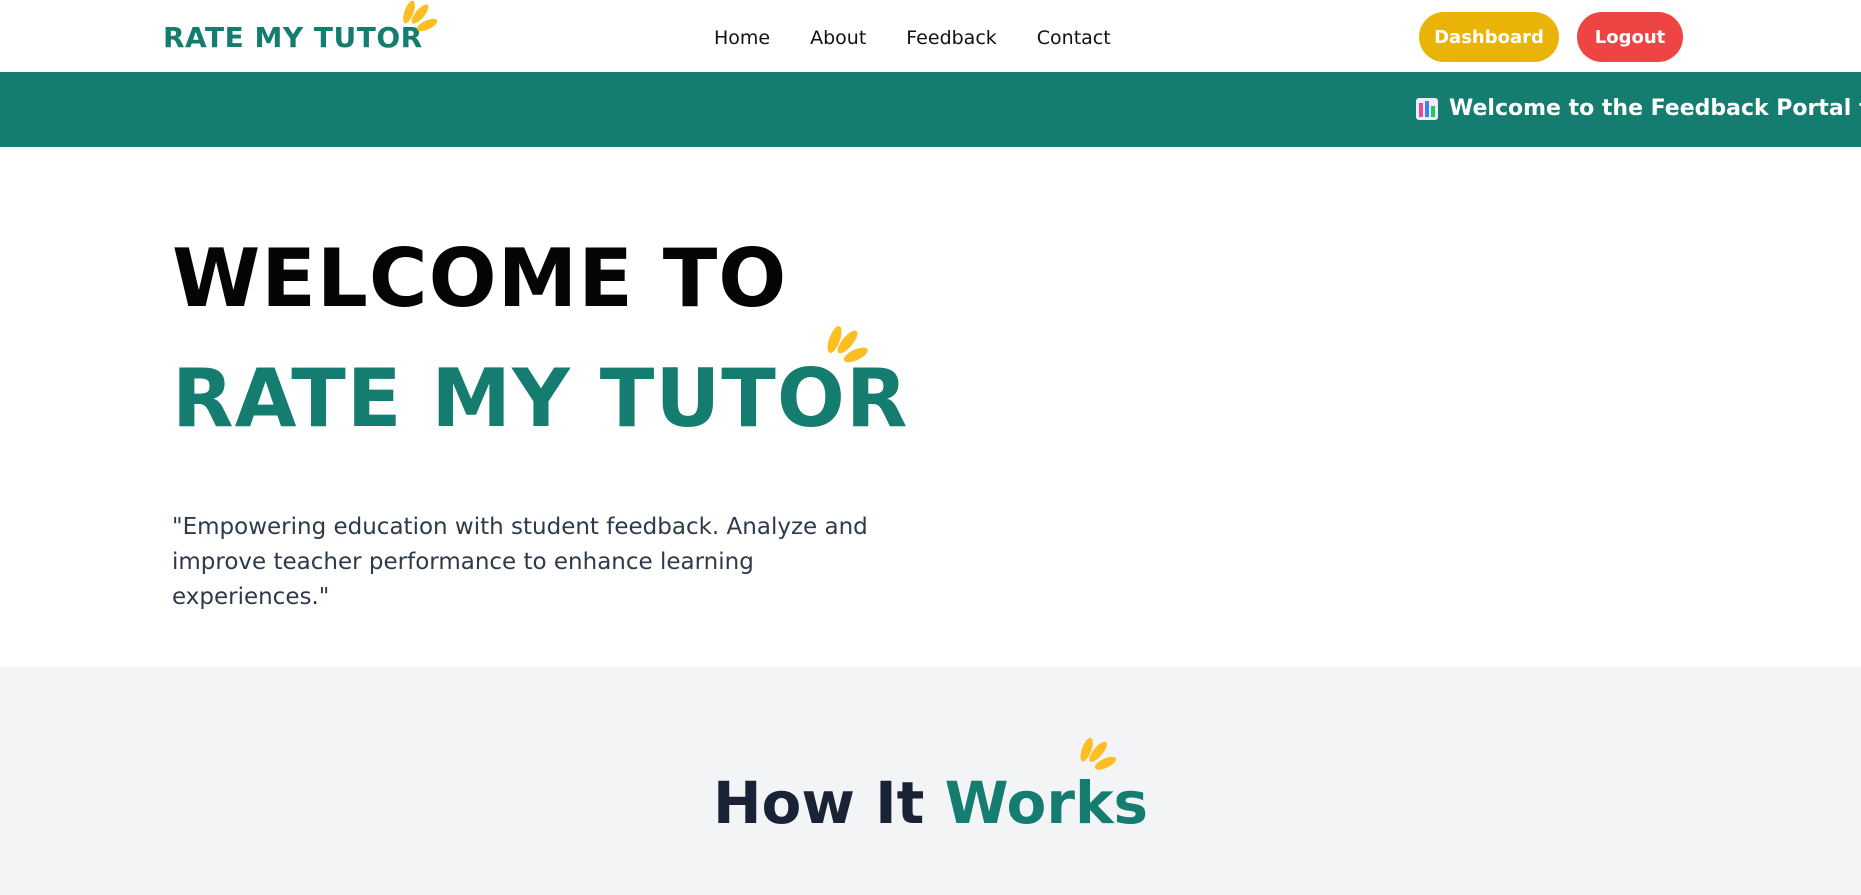 Image resolution: width=1861 pixels, height=895 pixels. I want to click on nav-feedback-link: Feedback, so click(951, 38).